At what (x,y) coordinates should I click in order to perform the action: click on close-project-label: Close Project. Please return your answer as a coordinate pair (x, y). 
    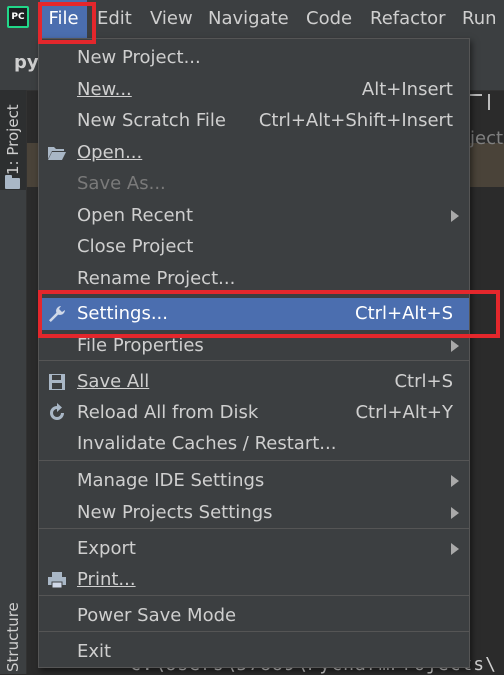
    Looking at the image, I should click on (135, 246).